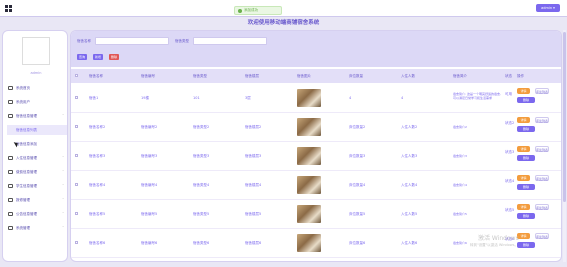  I want to click on th-actions: 操作, so click(520, 76).